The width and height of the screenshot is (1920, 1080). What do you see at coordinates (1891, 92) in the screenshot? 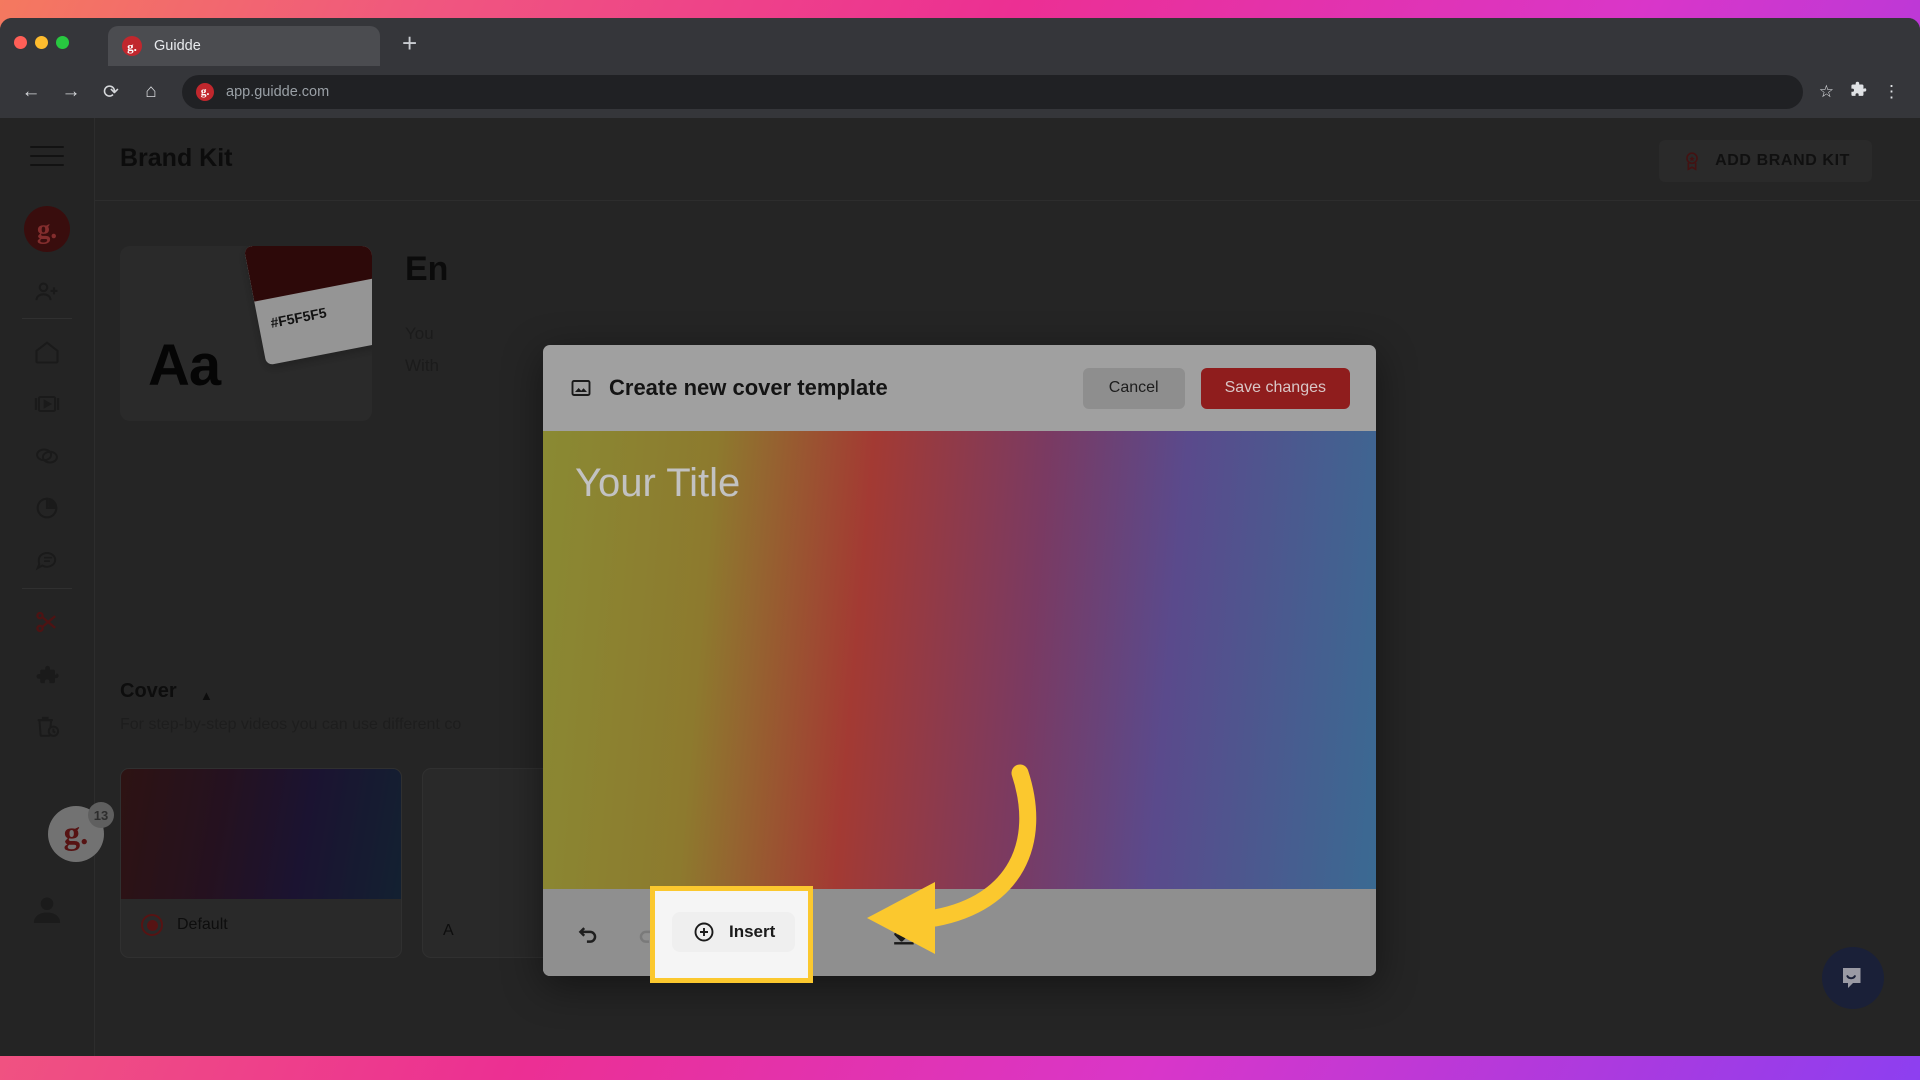
I see `browser-menu-icon: ⋮` at bounding box center [1891, 92].